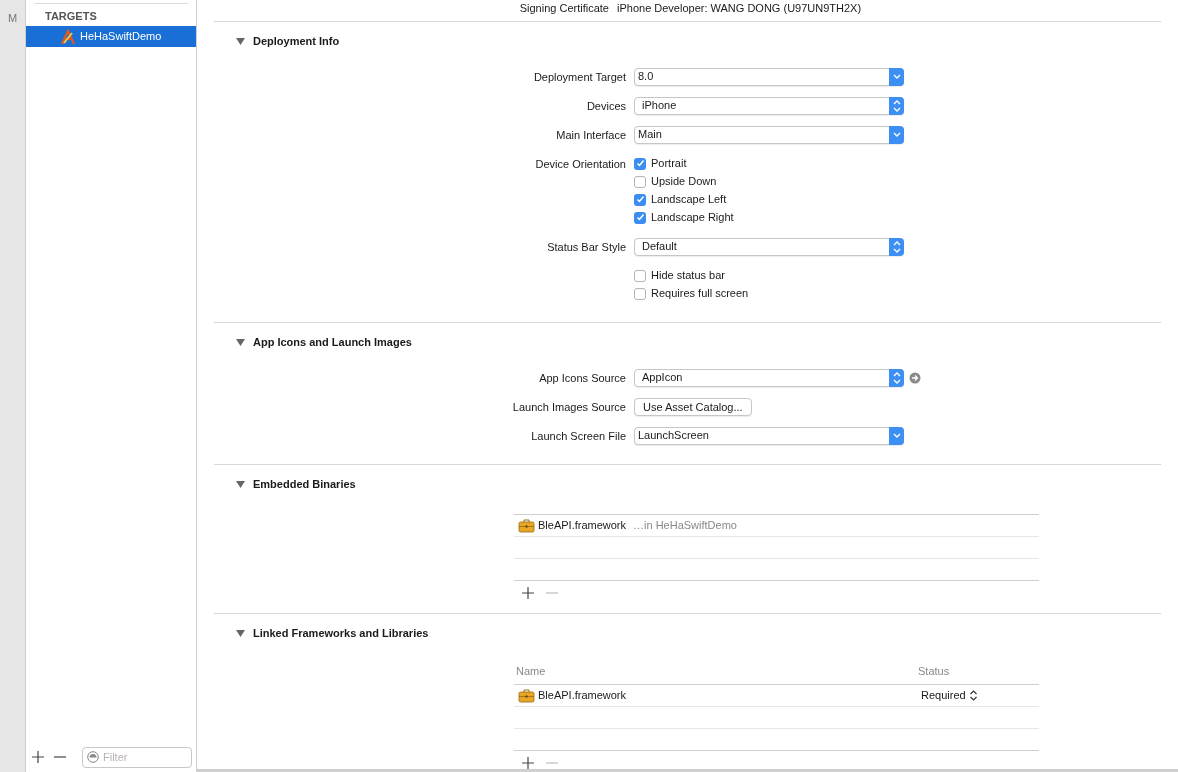  Describe the element at coordinates (769, 246) in the screenshot. I see `popup-button: Default` at that location.